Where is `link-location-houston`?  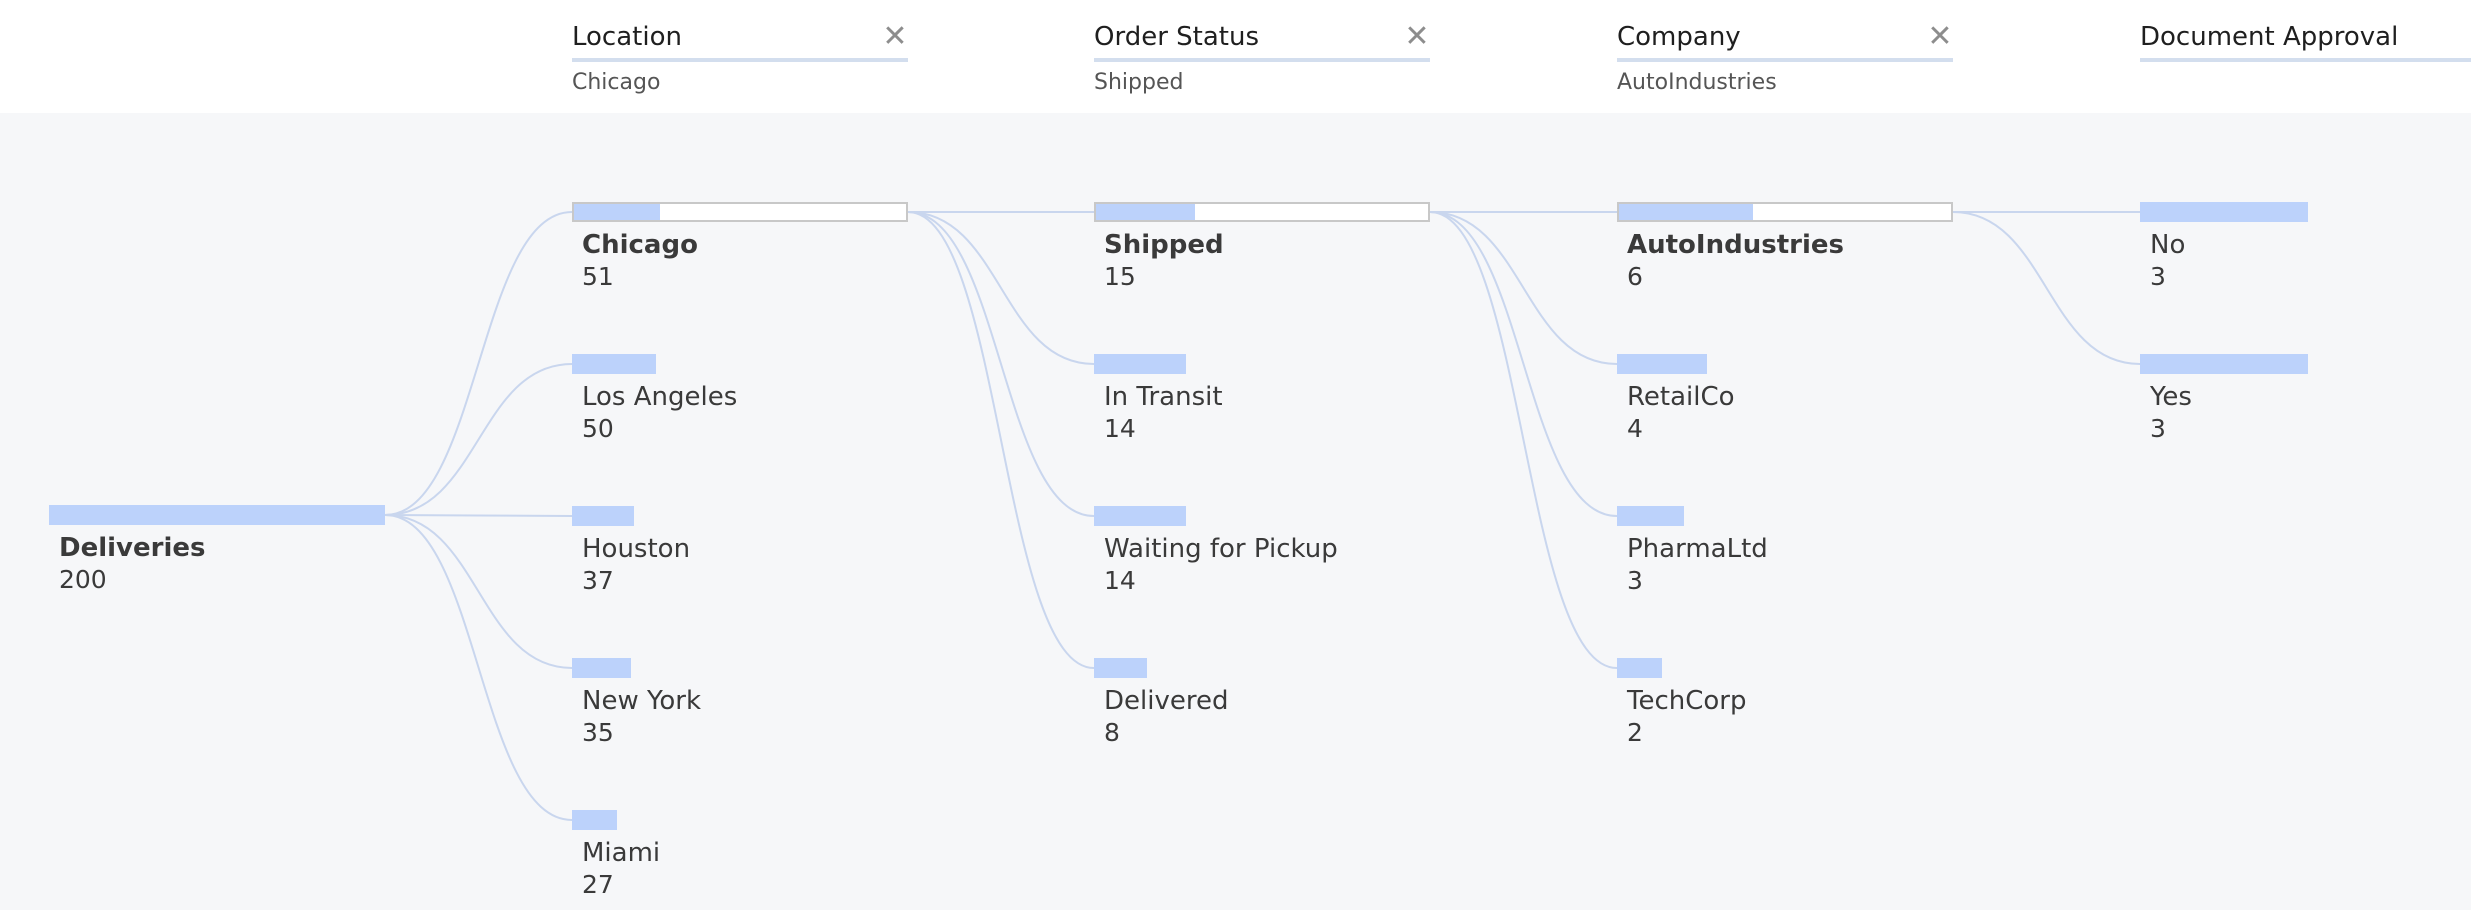
link-location-houston is located at coordinates (478, 515).